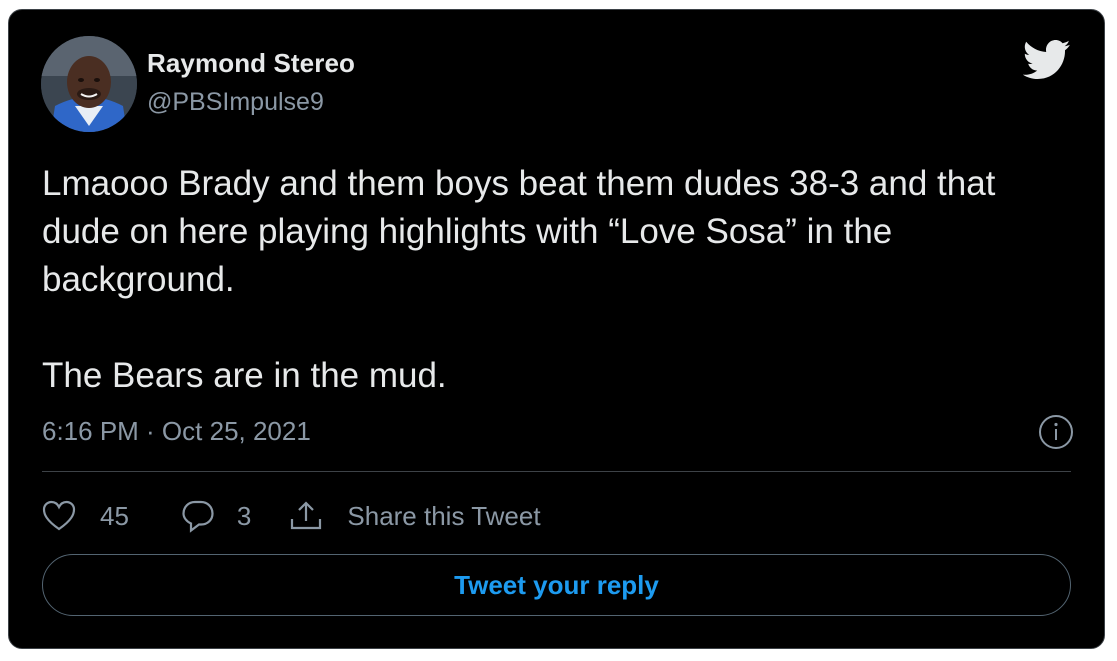 The width and height of the screenshot is (1117, 661). What do you see at coordinates (251, 63) in the screenshot?
I see `author-display-name: Raymond Stereo` at bounding box center [251, 63].